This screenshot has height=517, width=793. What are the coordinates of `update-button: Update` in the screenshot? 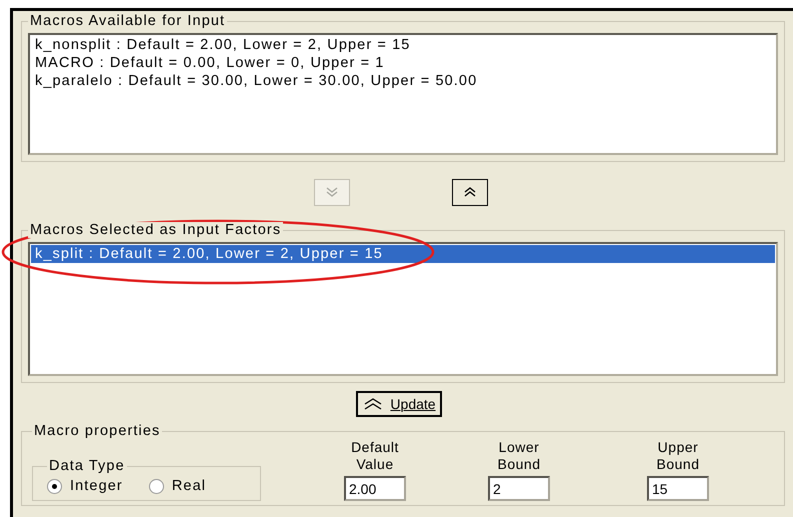 It's located at (399, 404).